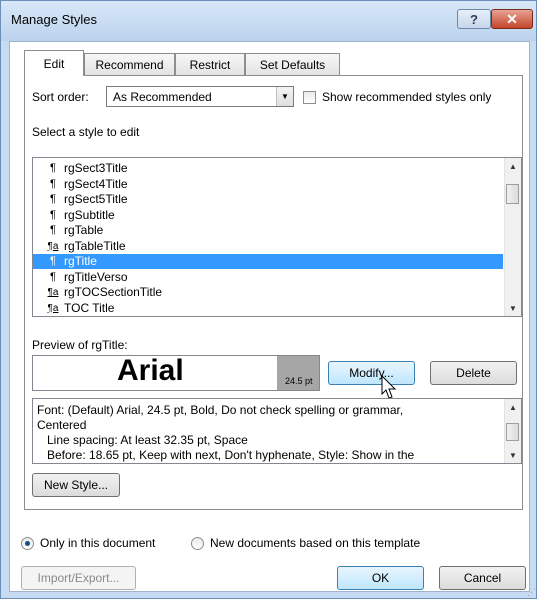 The width and height of the screenshot is (539, 601). I want to click on style-list-item-label: rgSect3Title, so click(96, 168).